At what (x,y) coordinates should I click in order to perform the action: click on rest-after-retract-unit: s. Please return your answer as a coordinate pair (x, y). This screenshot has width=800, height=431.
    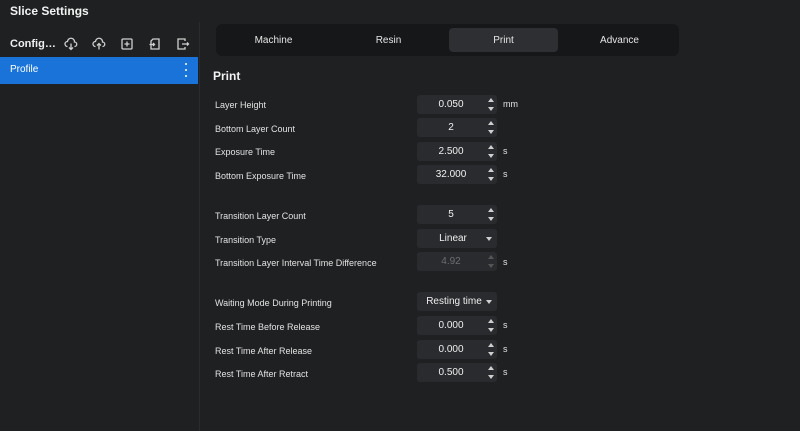
    Looking at the image, I should click on (505, 372).